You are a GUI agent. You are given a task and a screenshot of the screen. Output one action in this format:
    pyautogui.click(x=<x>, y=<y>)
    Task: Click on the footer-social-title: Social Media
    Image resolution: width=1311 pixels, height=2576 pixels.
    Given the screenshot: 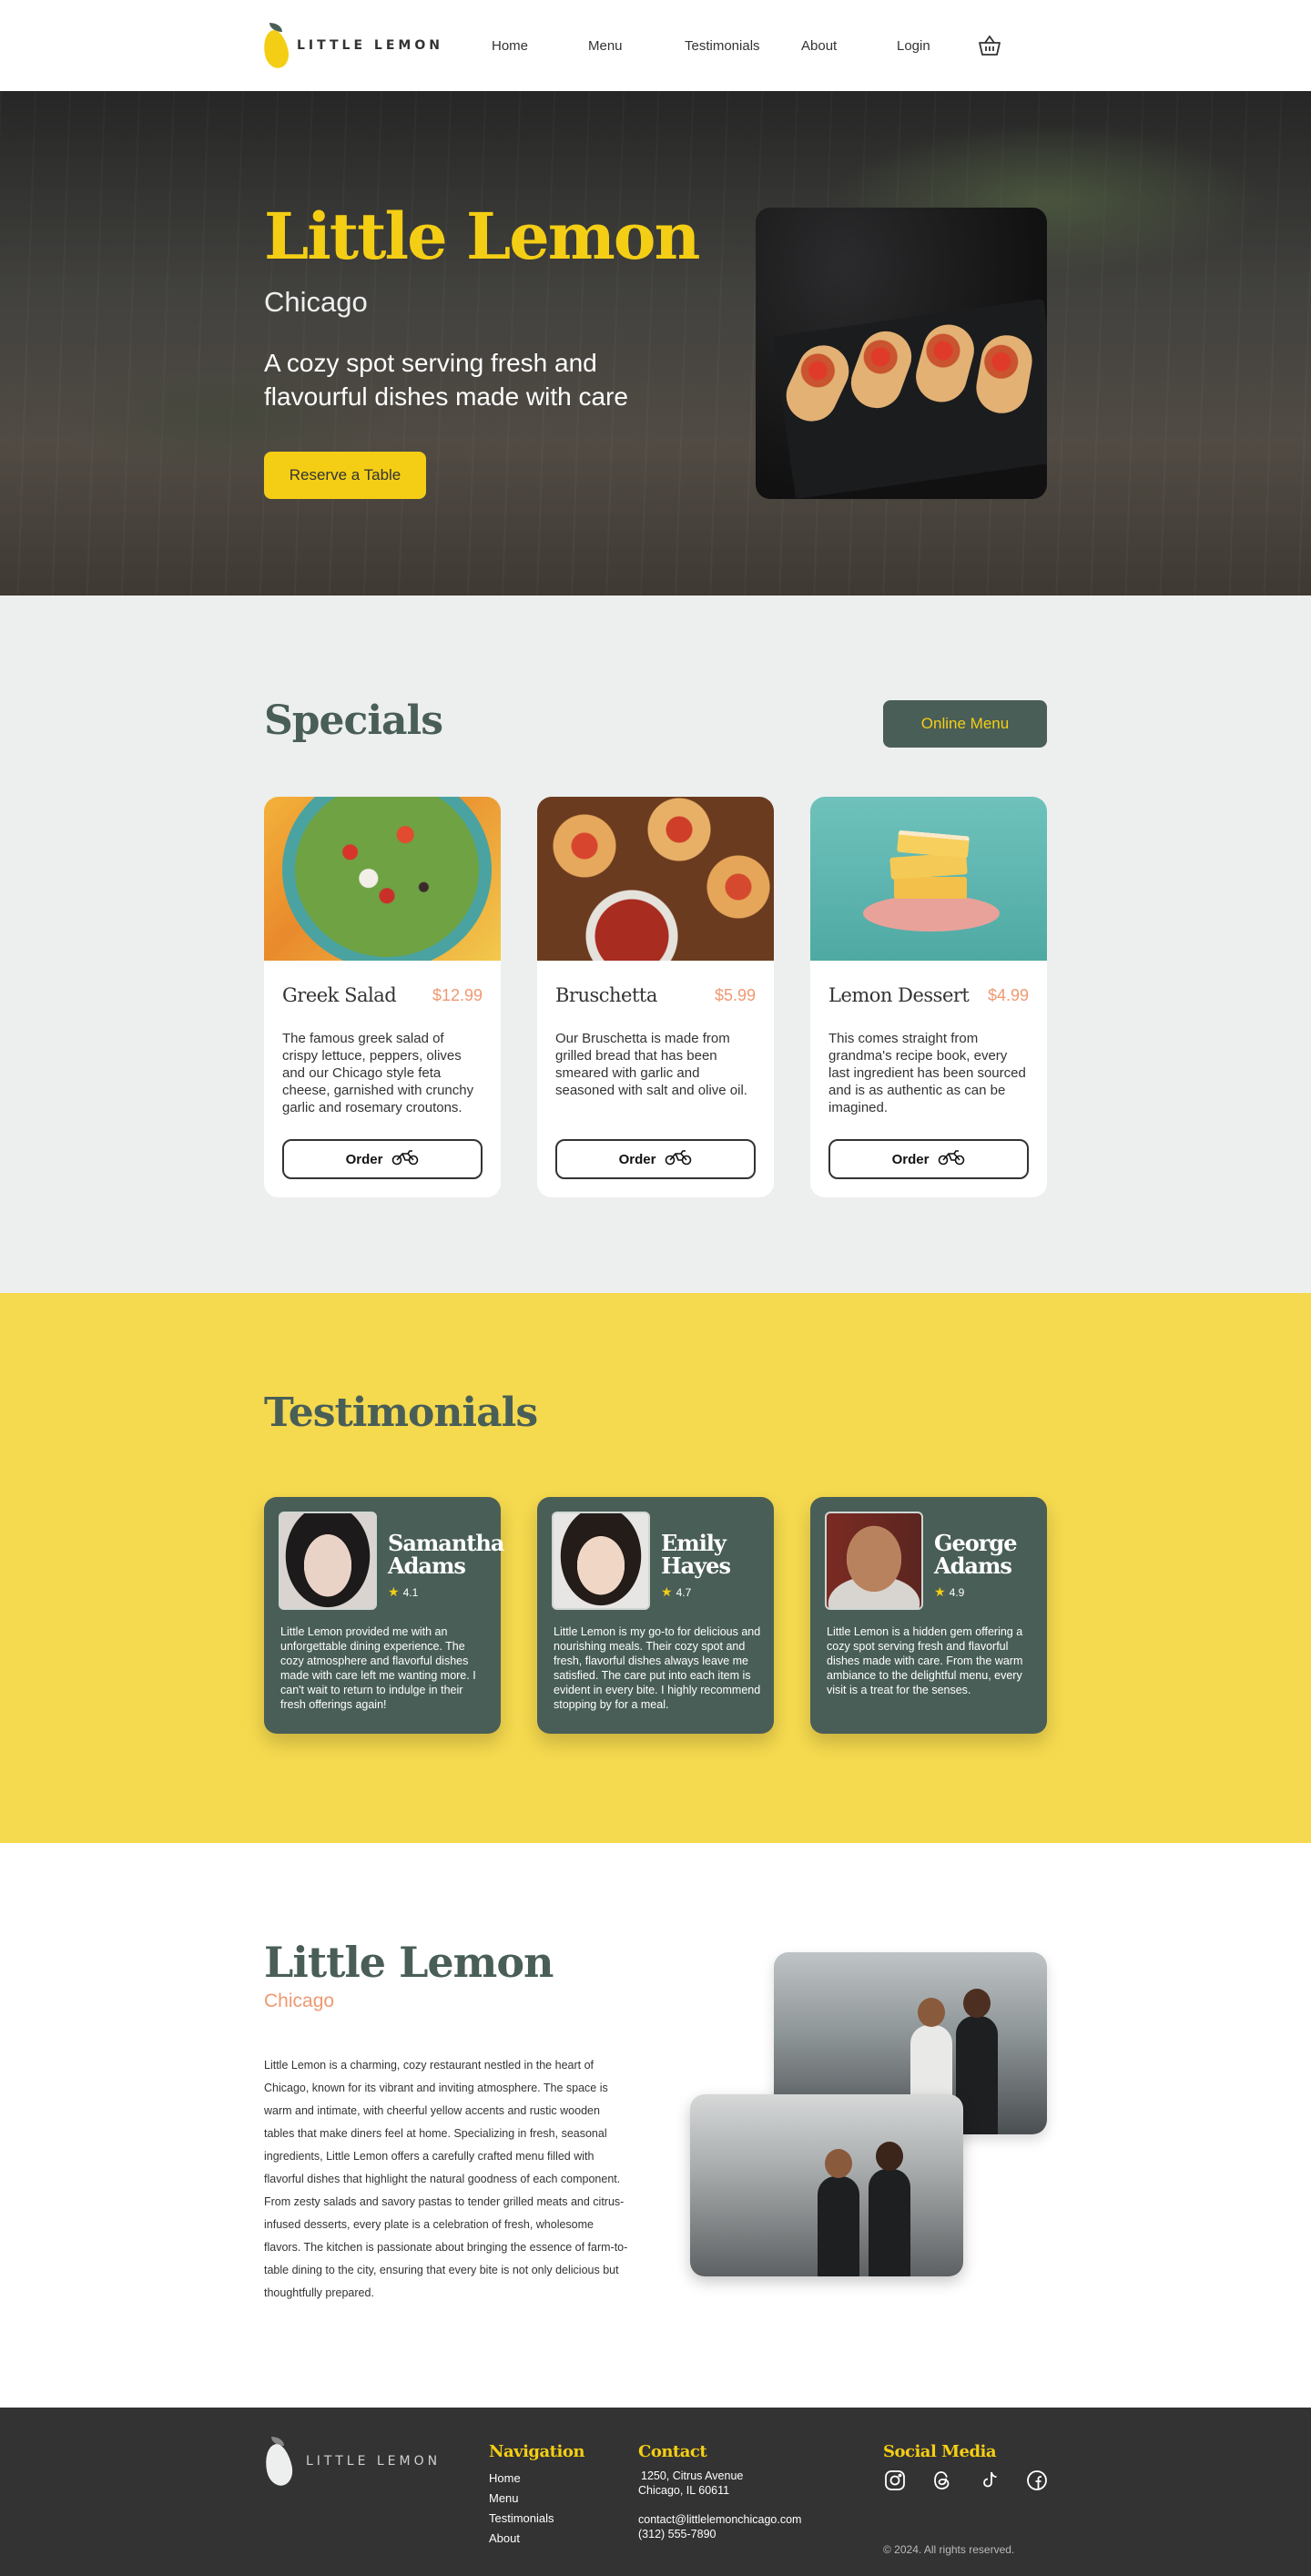 What is the action you would take?
    pyautogui.click(x=940, y=2451)
    